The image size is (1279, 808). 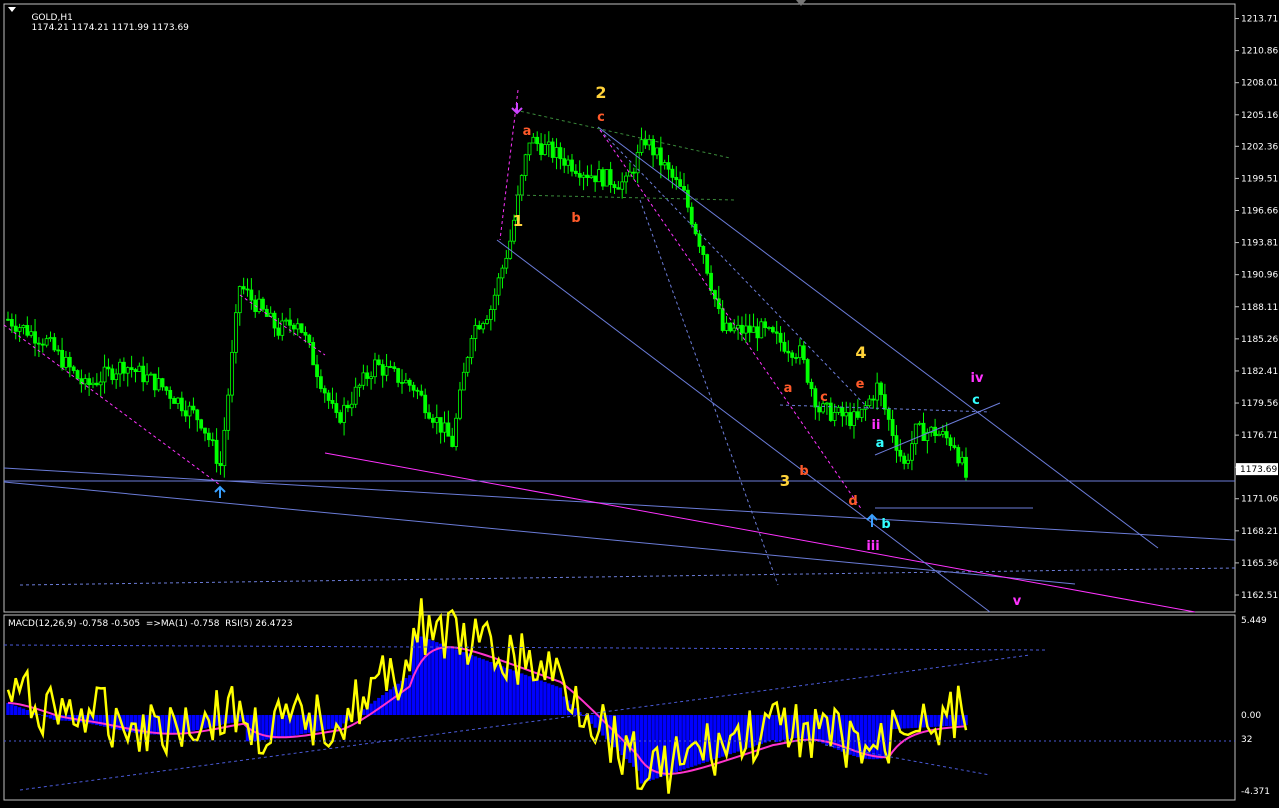 I want to click on wave-label: iii, so click(x=872, y=546).